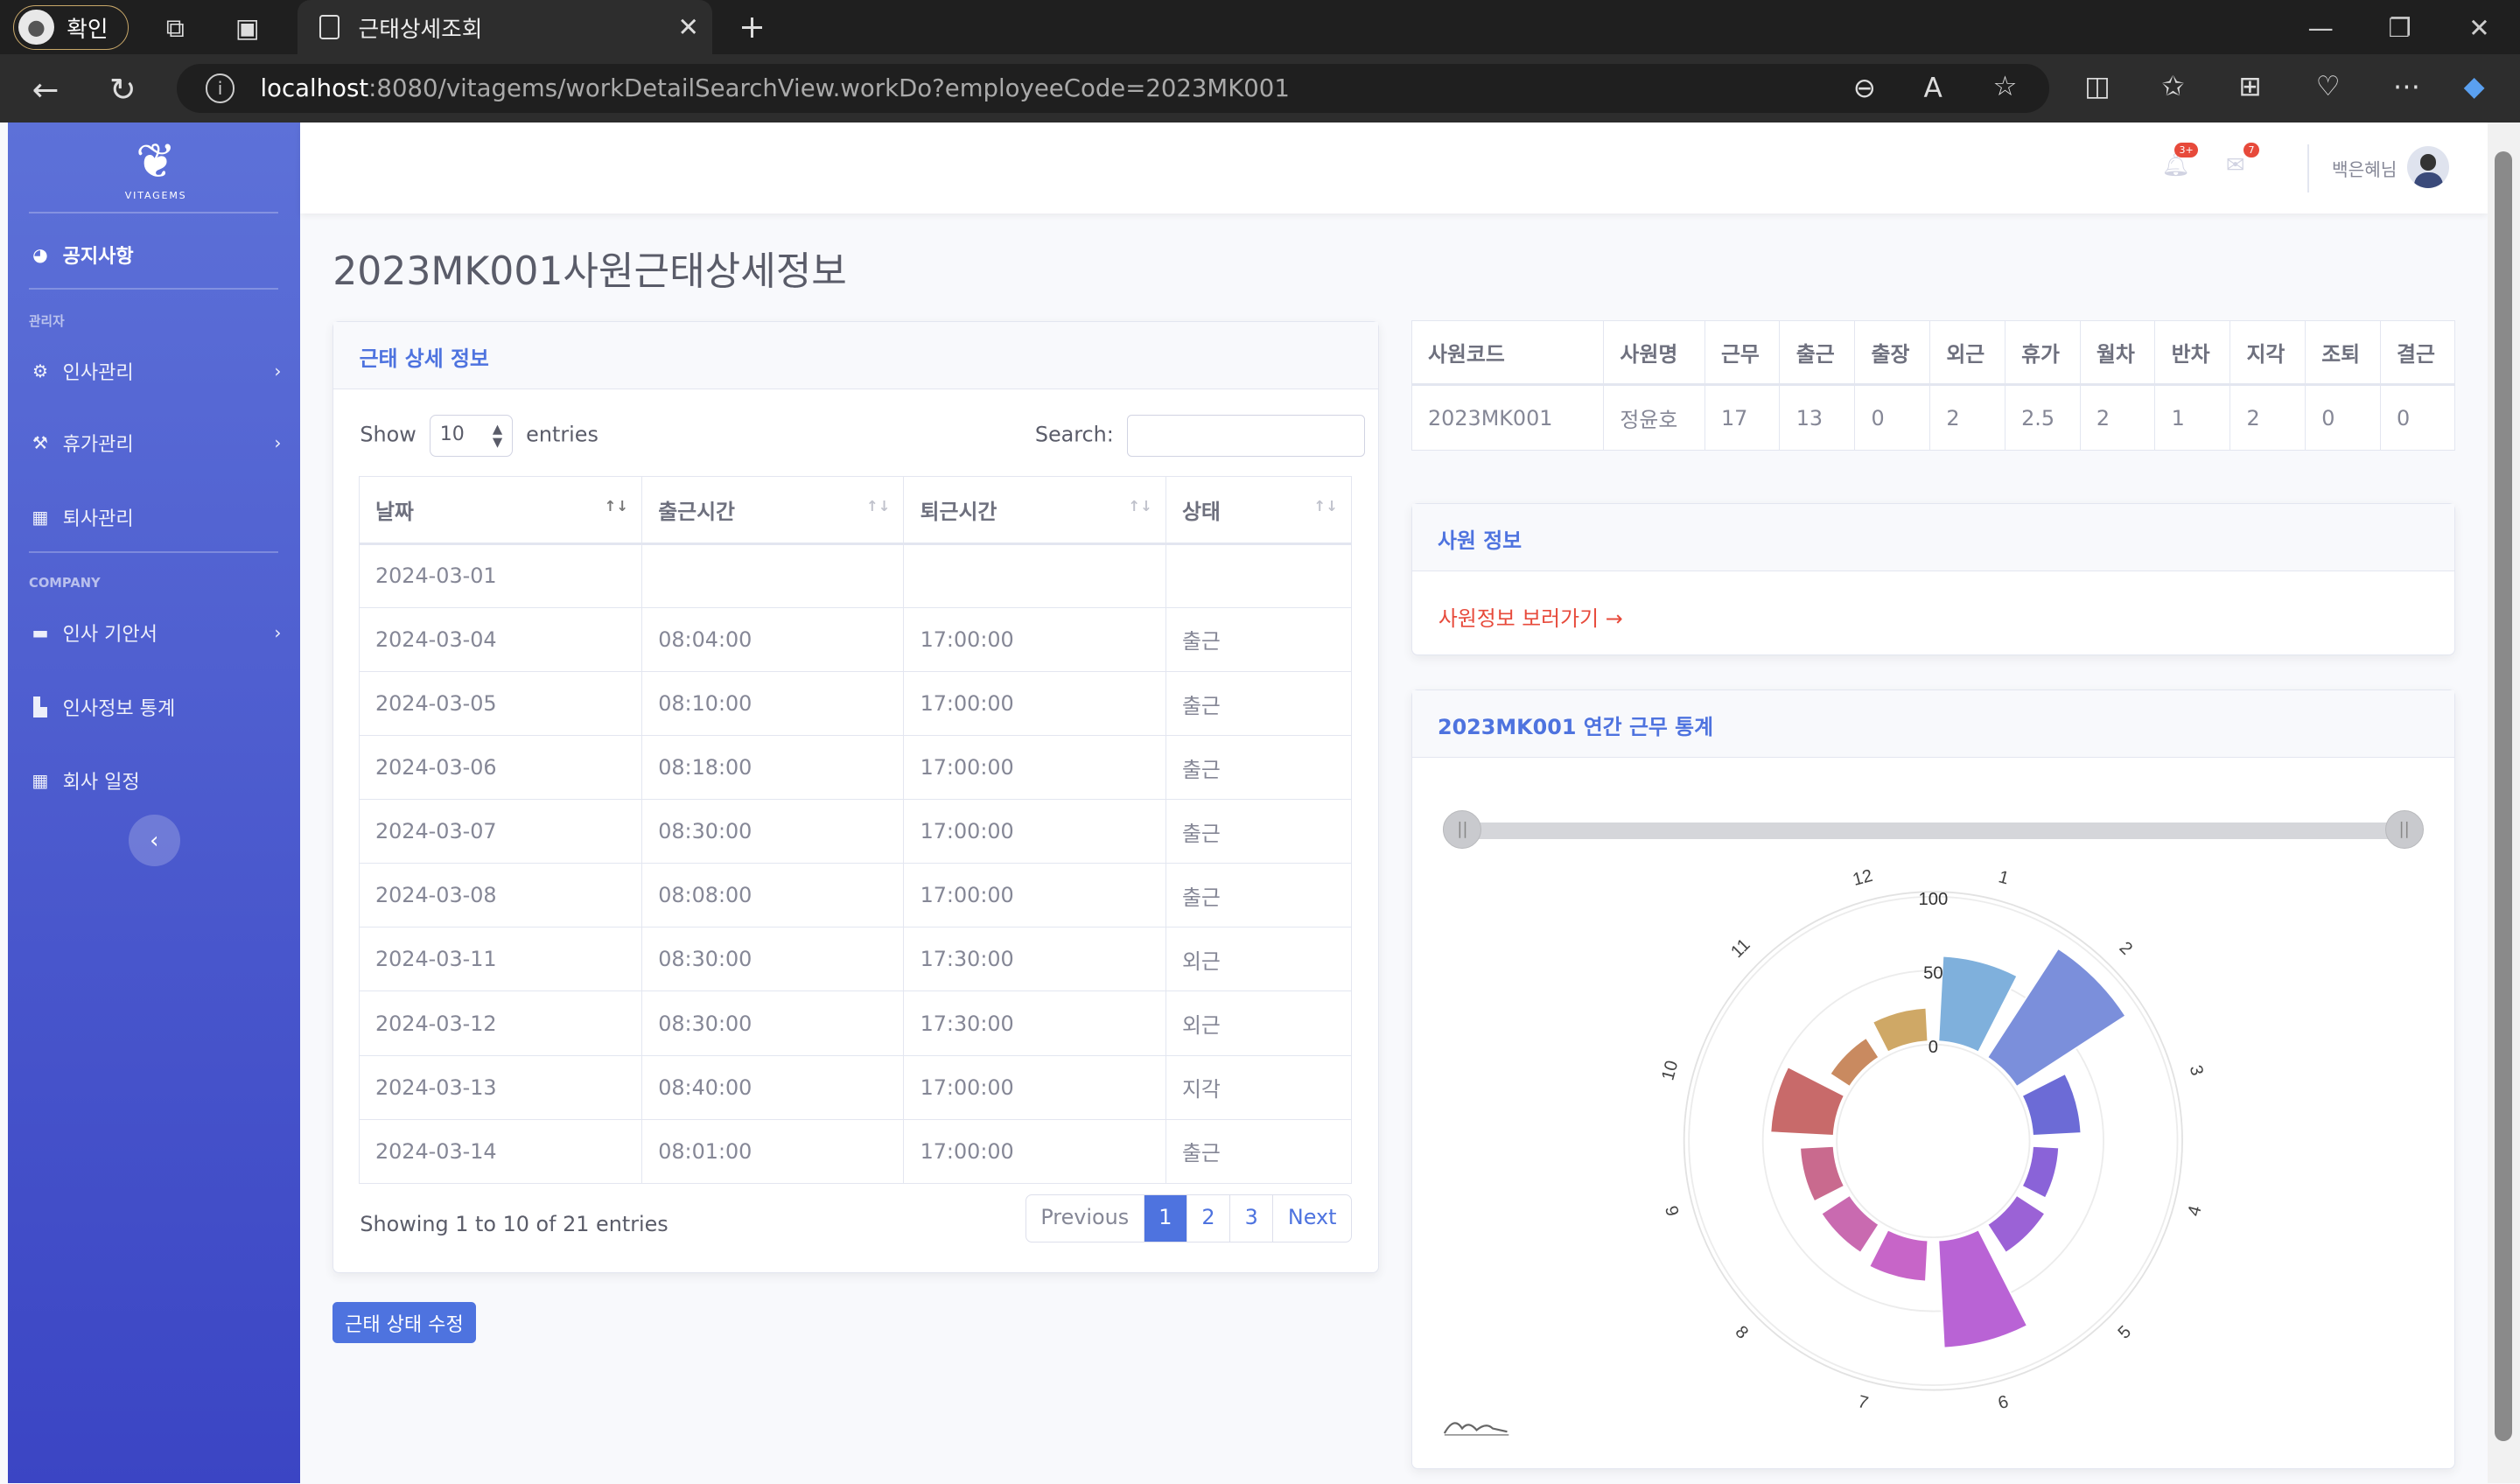  I want to click on slider-handle-start: ||, so click(1462, 829).